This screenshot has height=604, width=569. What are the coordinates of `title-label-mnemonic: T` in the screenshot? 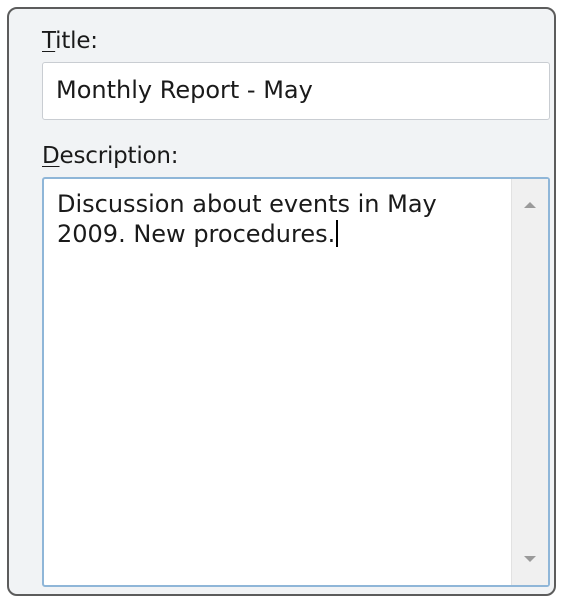 It's located at (49, 41).